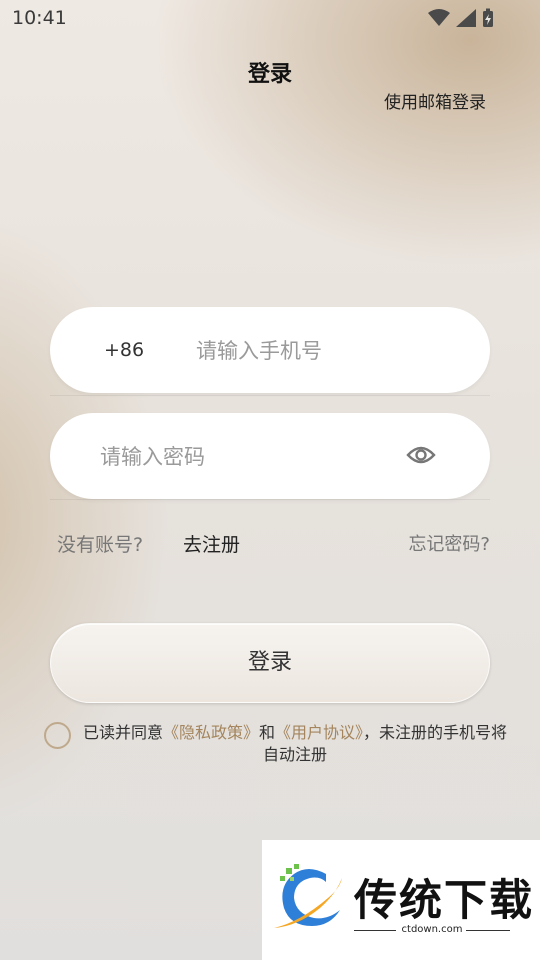 The width and height of the screenshot is (540, 960). What do you see at coordinates (444, 901) in the screenshot?
I see `watermark-title: 传统下载` at bounding box center [444, 901].